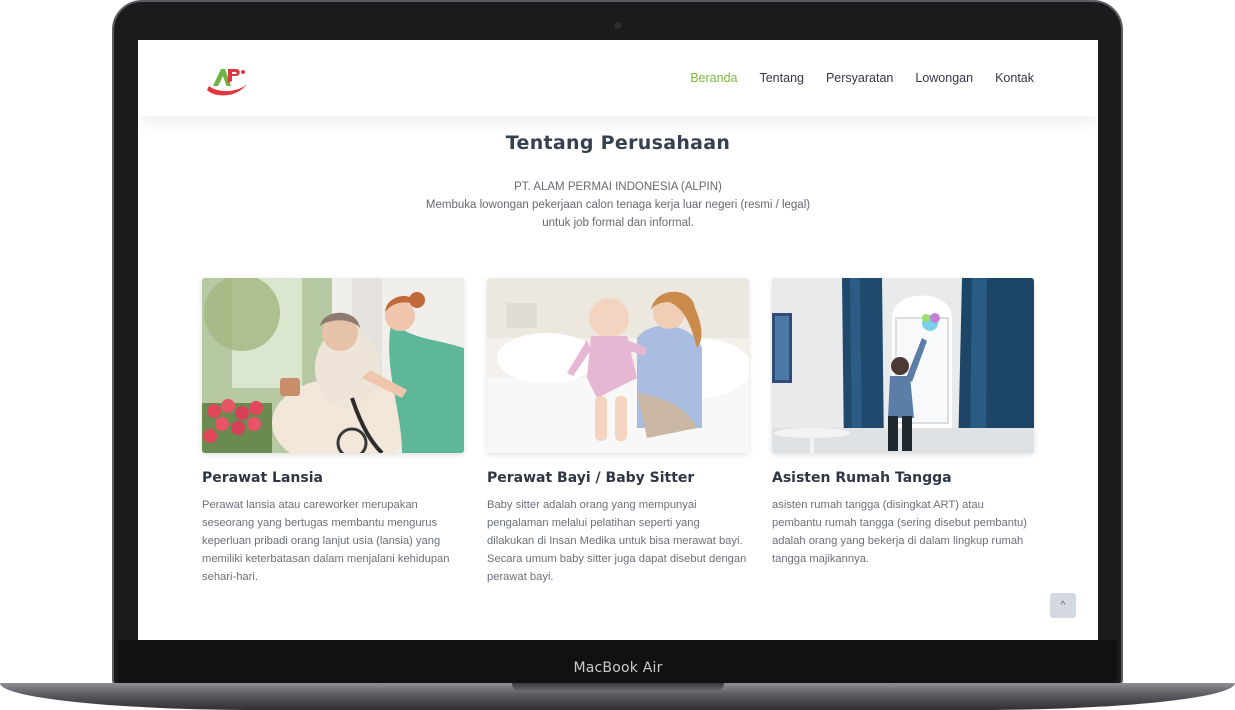  I want to click on nav-lowongan: Lowongan, so click(944, 78).